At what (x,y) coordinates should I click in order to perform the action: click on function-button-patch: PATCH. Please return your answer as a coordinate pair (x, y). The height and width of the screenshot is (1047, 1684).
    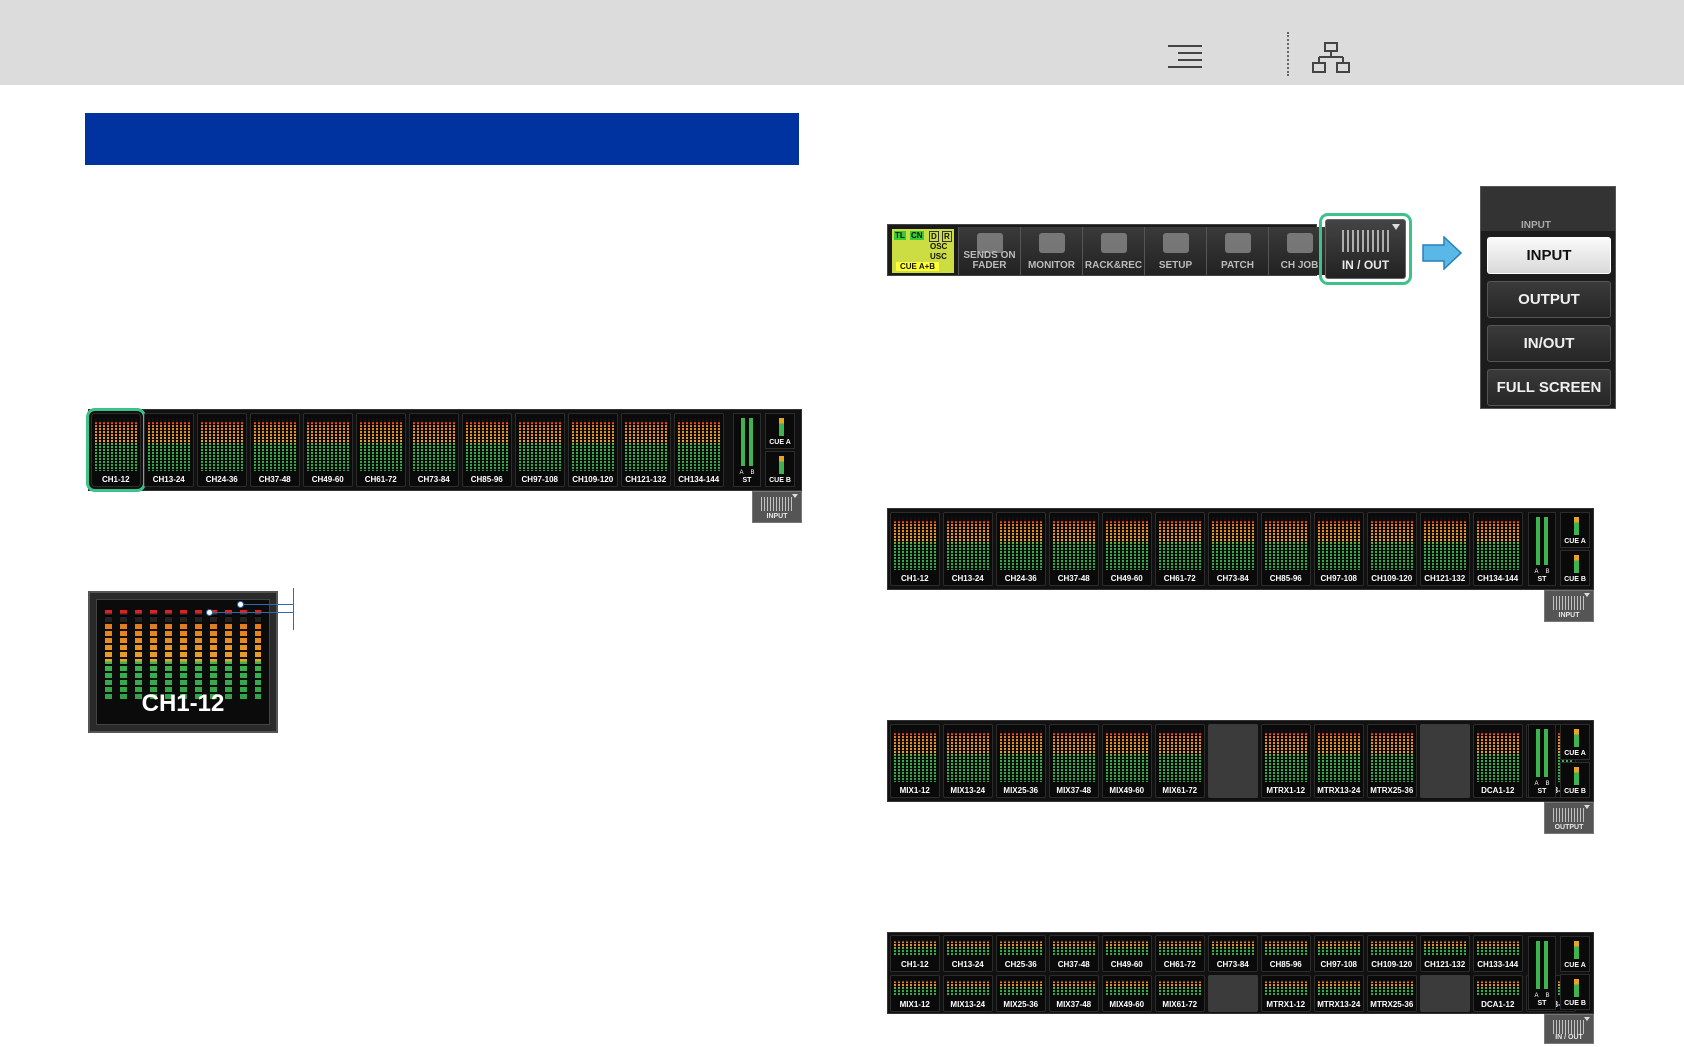
    Looking at the image, I should click on (1237, 251).